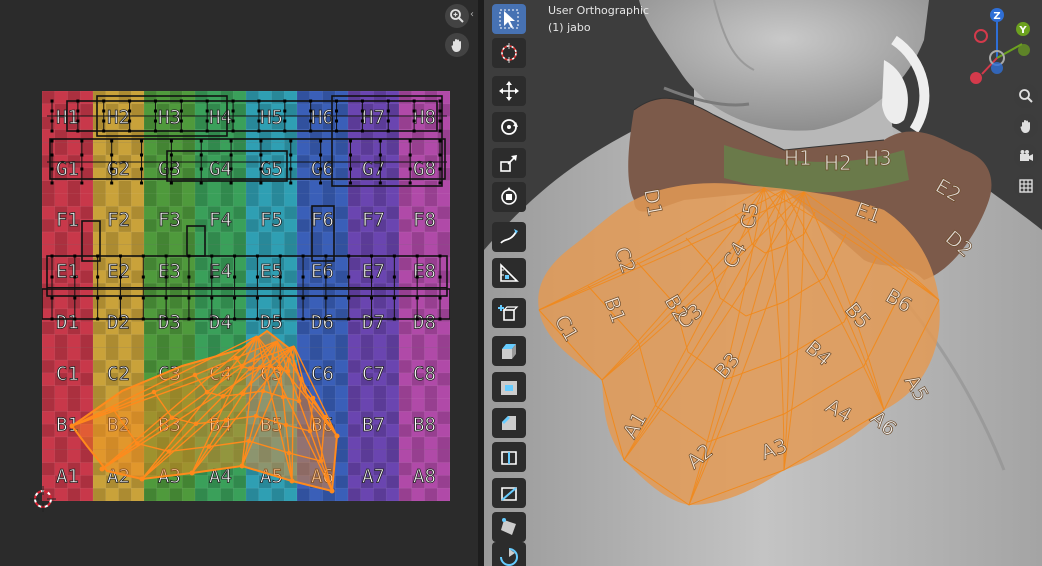 This screenshot has width=1042, height=566. I want to click on knife-tool, so click(509, 493).